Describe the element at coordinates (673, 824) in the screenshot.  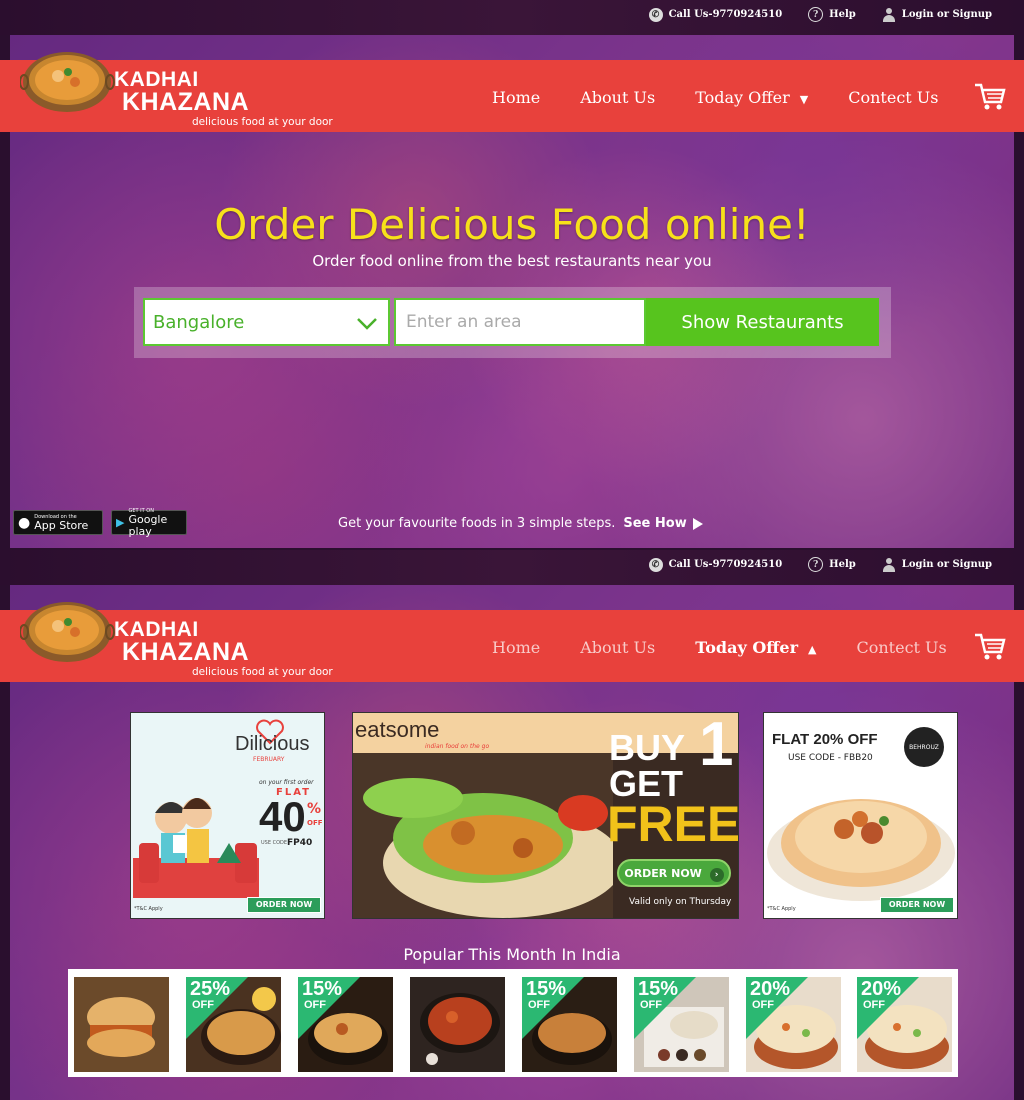
I see `eatsome-free: FREE` at that location.